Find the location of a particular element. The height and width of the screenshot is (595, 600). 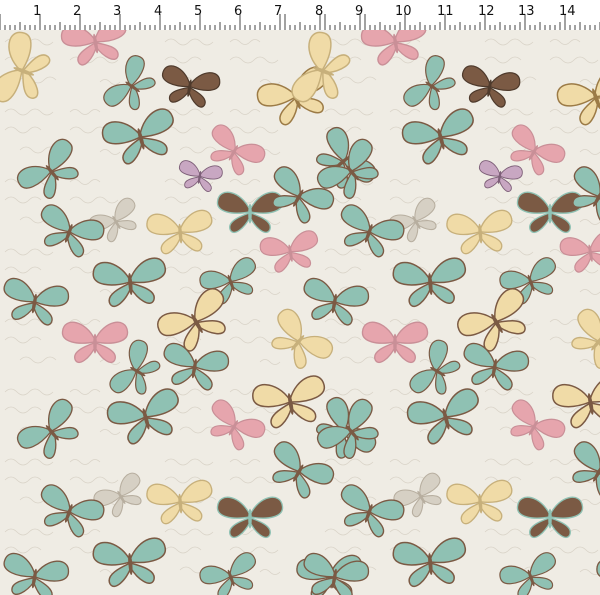

ruler-ticks is located at coordinates (300, 22).